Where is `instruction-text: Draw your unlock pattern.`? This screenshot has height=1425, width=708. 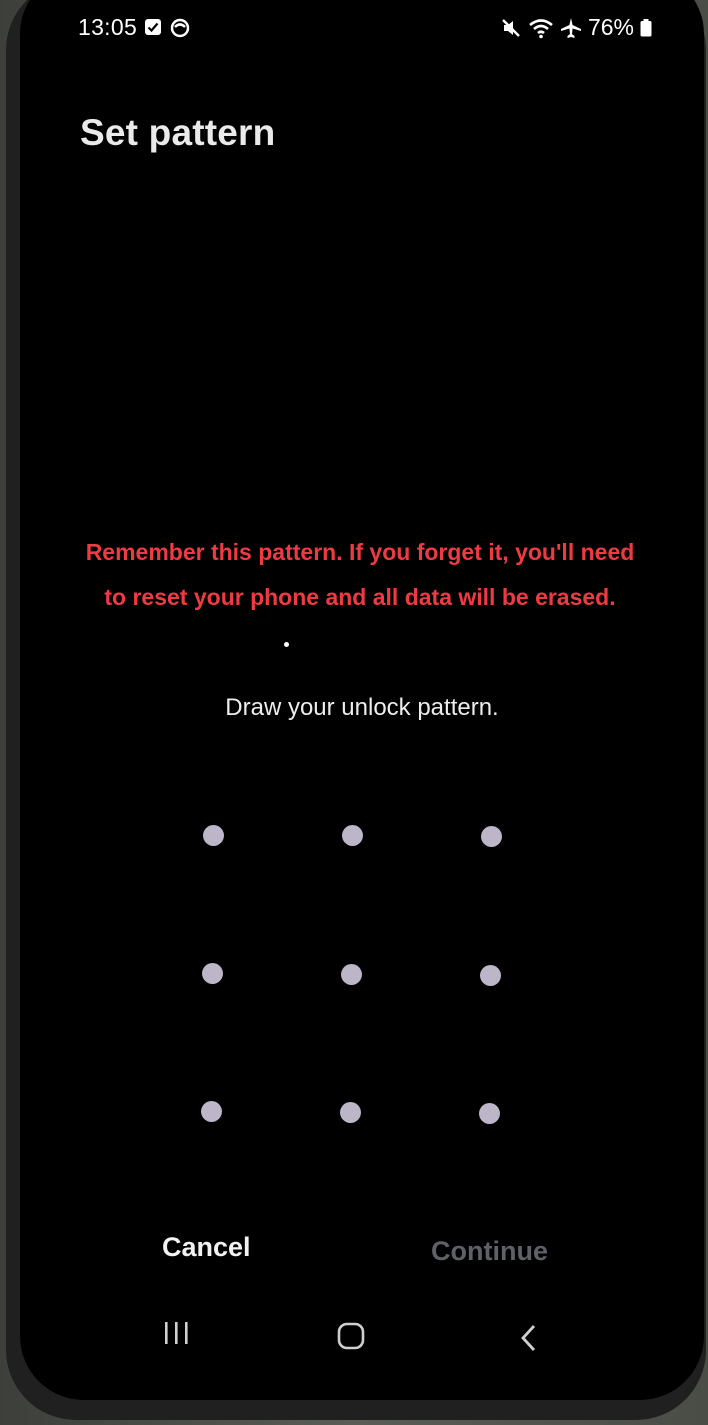 instruction-text: Draw your unlock pattern. is located at coordinates (362, 707).